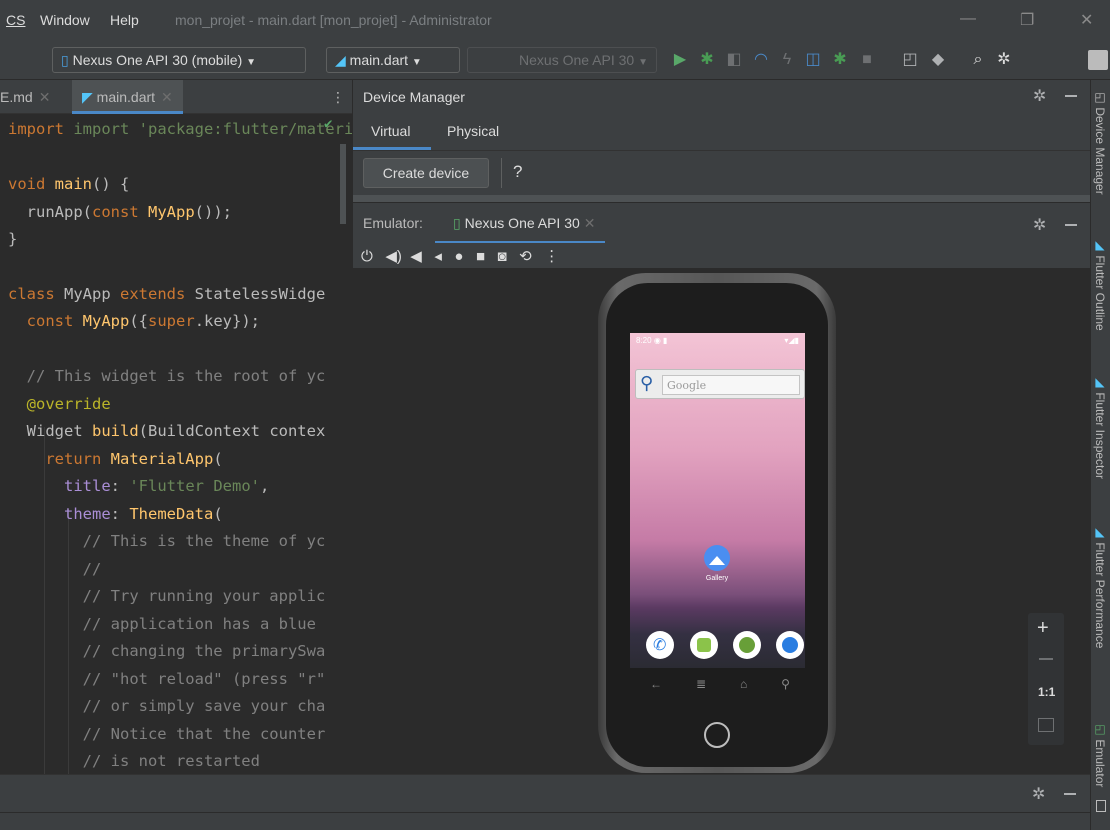 This screenshot has width=1110, height=830. I want to click on device-bezel: 8:20 ◉ ▮ ▾◢▮ ⚲ Google Gallery ✆ ← ≣ ⌂ ⚲, so click(717, 525).